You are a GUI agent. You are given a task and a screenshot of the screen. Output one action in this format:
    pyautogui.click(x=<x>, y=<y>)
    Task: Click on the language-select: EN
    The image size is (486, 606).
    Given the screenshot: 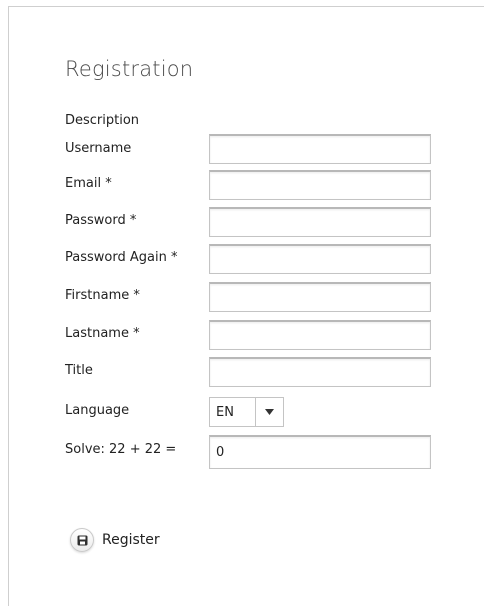 What is the action you would take?
    pyautogui.click(x=246, y=412)
    